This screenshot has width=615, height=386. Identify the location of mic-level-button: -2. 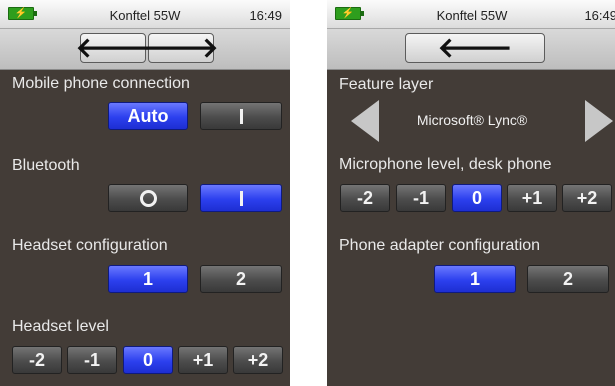
(365, 198).